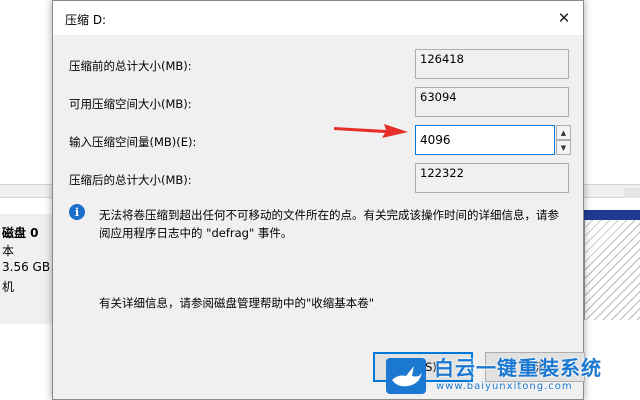 Image resolution: width=640 pixels, height=400 pixels. I want to click on red-arrow-icon, so click(371, 131).